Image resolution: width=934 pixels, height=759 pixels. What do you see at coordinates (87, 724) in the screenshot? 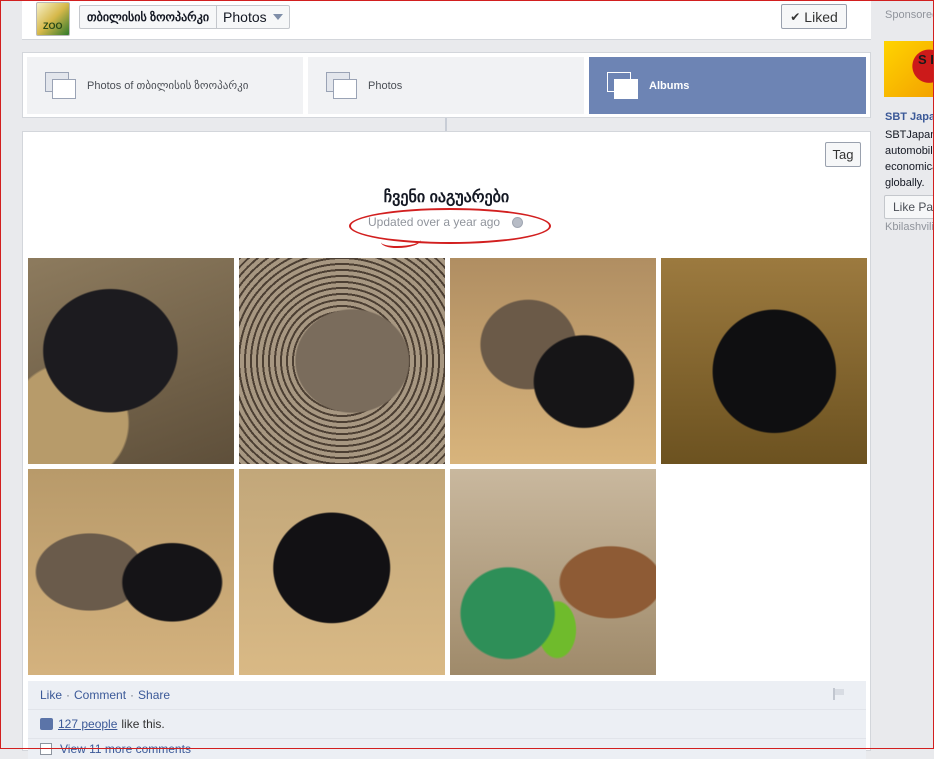
I see `likes-people-link: 127 people` at bounding box center [87, 724].